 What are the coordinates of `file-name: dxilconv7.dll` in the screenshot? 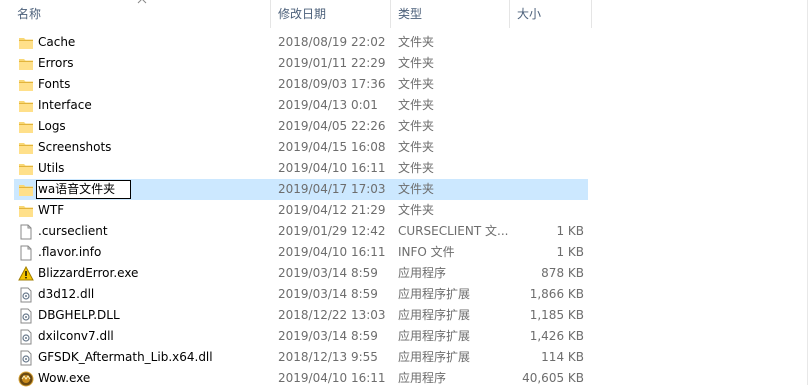 It's located at (76, 336).